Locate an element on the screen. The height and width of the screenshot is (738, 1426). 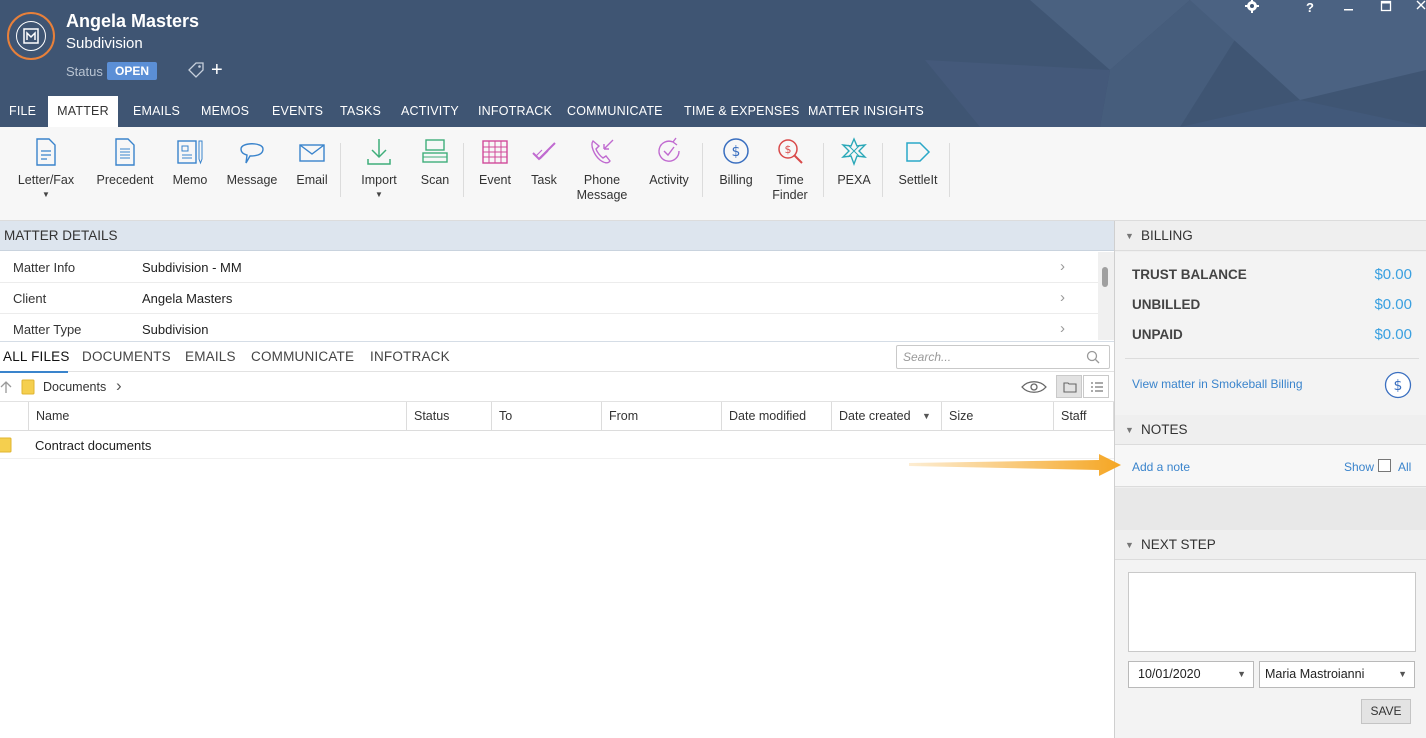
settleit-button: SettleIt is located at coordinates (918, 162).